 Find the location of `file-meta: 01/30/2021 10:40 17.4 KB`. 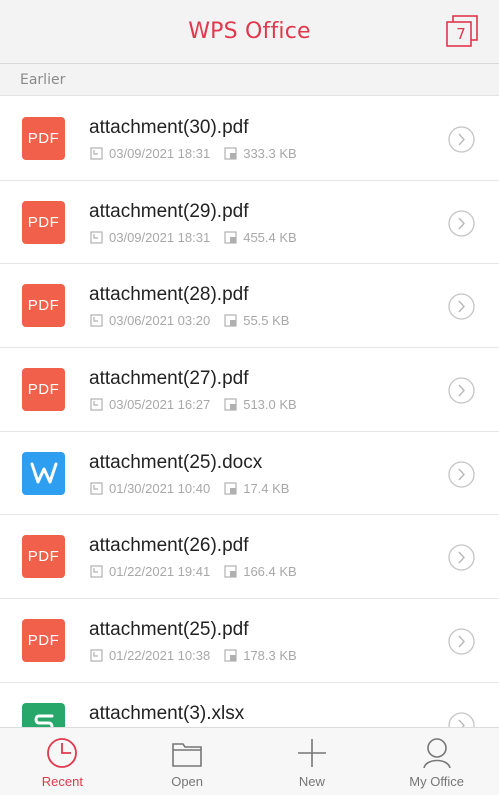

file-meta: 01/30/2021 10:40 17.4 KB is located at coordinates (189, 488).